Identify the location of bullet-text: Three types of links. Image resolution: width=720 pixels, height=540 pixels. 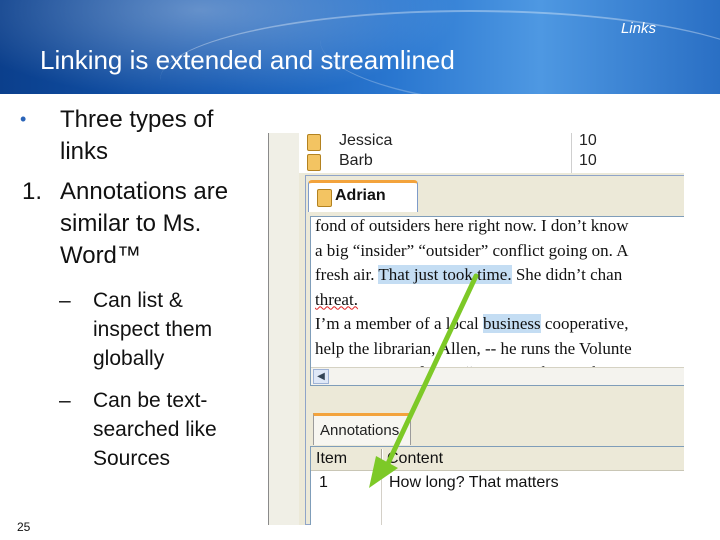
(137, 135).